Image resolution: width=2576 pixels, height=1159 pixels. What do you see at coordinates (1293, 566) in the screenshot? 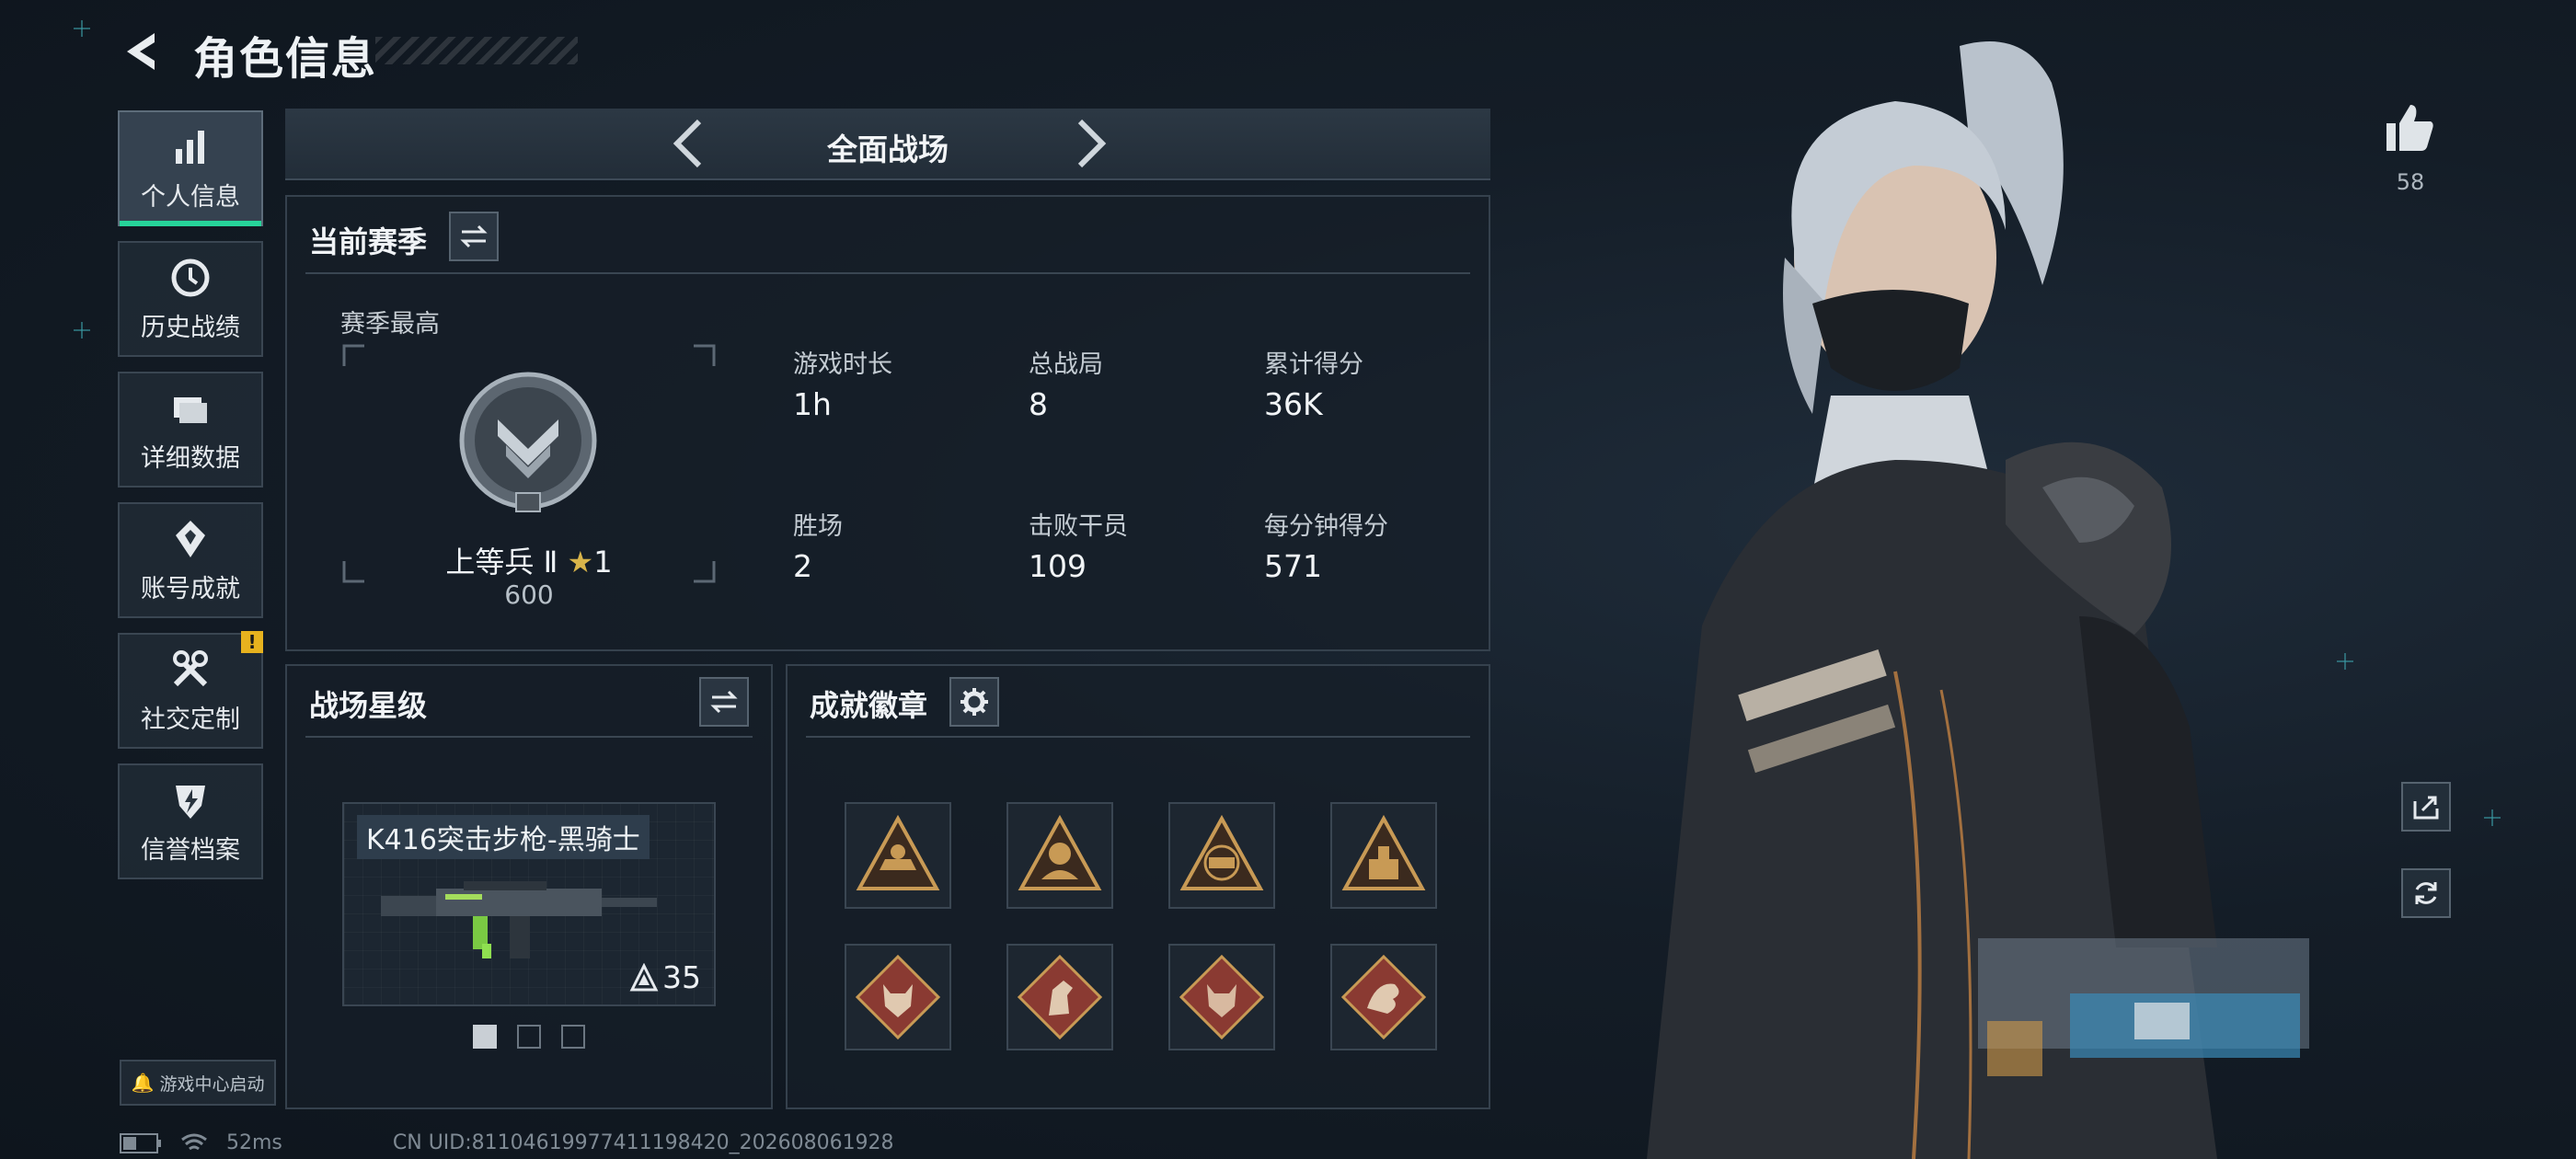
I see `stat-value: 571` at bounding box center [1293, 566].